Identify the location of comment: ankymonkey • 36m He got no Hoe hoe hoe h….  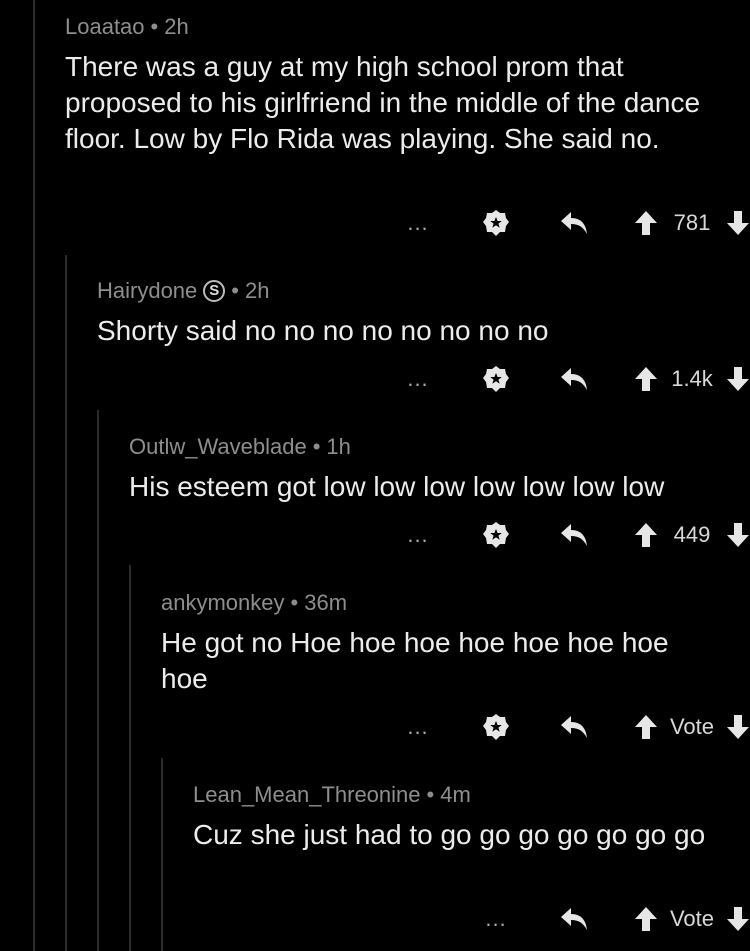
(440, 643).